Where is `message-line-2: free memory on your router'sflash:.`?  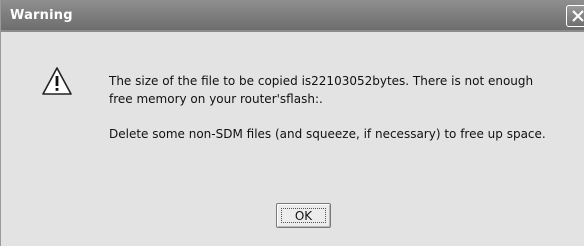 message-line-2: free memory on your router'sflash:. is located at coordinates (216, 99).